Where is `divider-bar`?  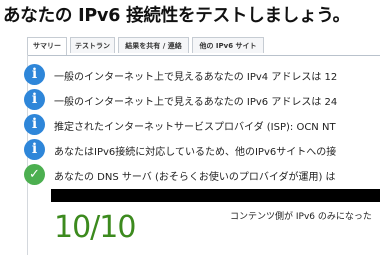 divider-bar is located at coordinates (215, 195).